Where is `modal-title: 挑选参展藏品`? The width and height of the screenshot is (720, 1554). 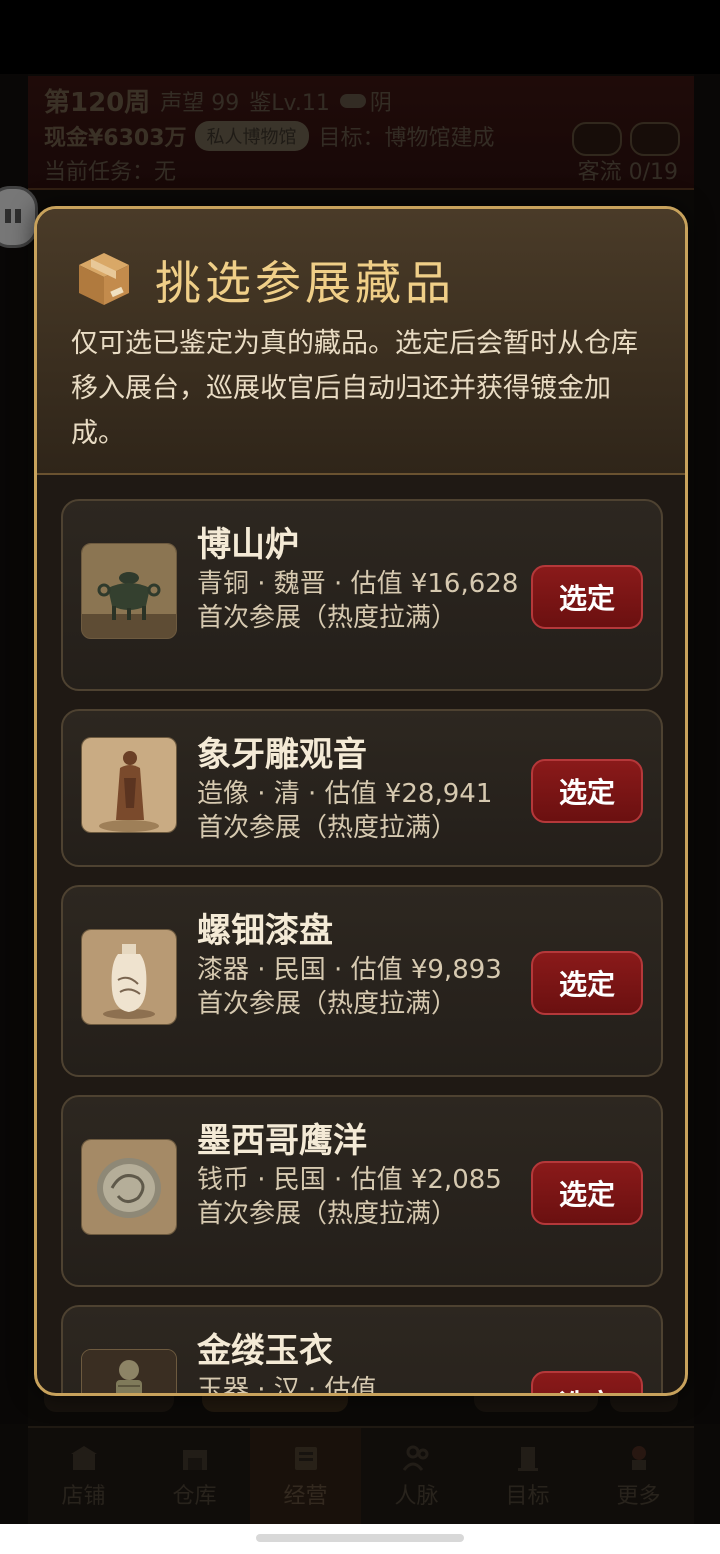 modal-title: 挑选参展藏品 is located at coordinates (305, 283).